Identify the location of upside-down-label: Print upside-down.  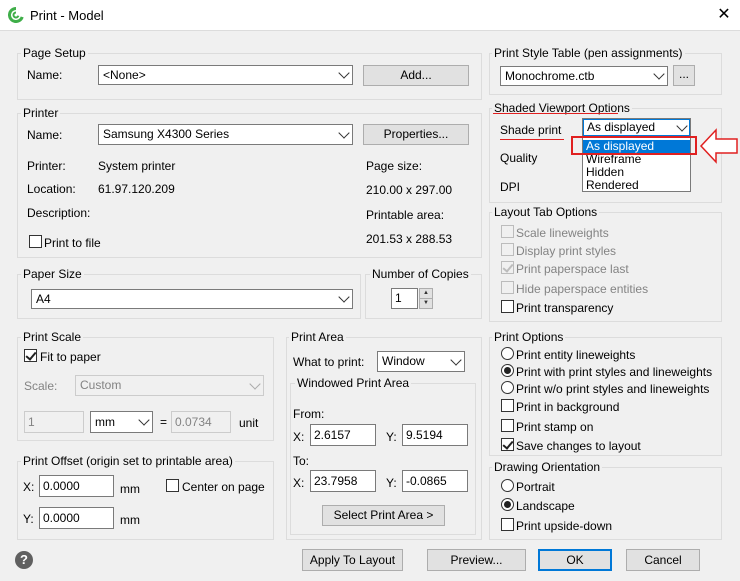
(564, 526).